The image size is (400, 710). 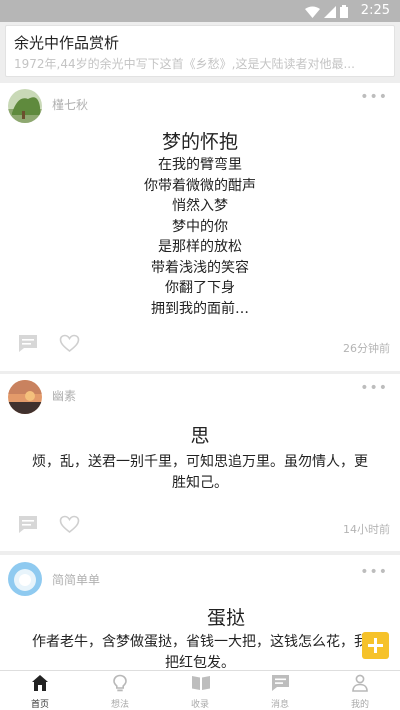 What do you see at coordinates (200, 288) in the screenshot?
I see `poem-line: 你翻了下身` at bounding box center [200, 288].